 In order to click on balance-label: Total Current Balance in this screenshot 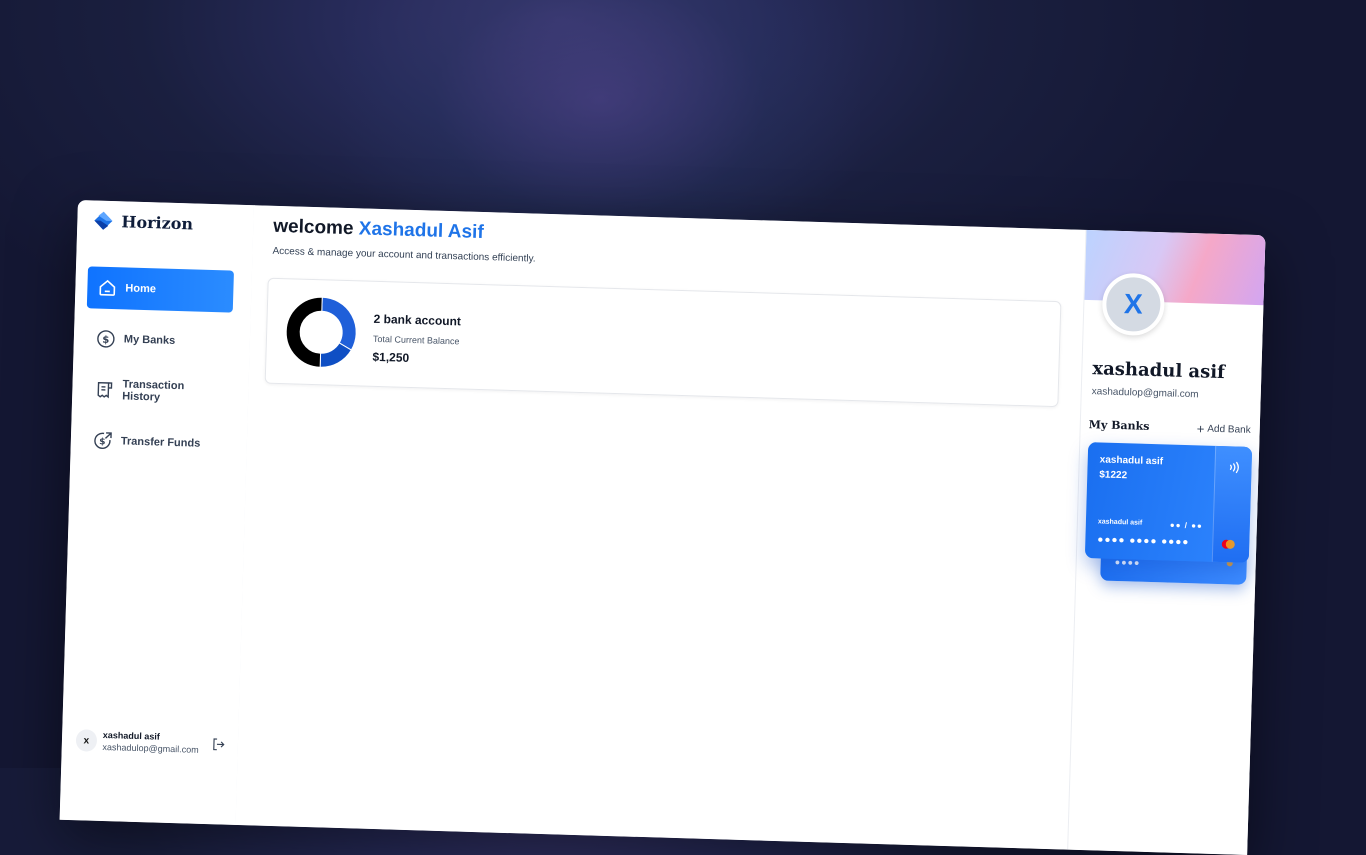, I will do `click(416, 340)`.